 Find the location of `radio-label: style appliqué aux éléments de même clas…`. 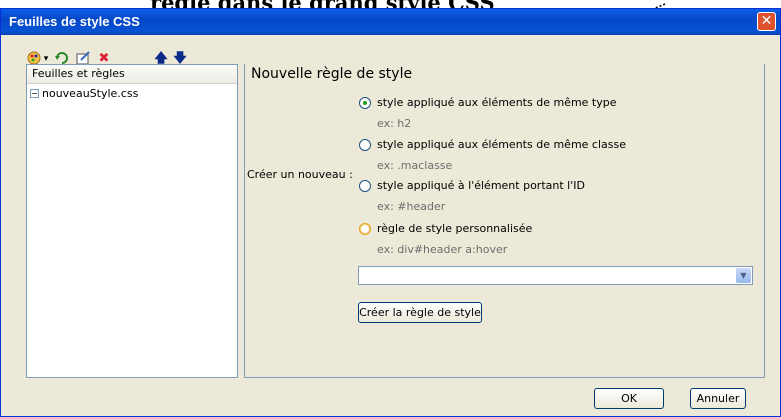

radio-label: style appliqué aux éléments de même clas… is located at coordinates (501, 144).